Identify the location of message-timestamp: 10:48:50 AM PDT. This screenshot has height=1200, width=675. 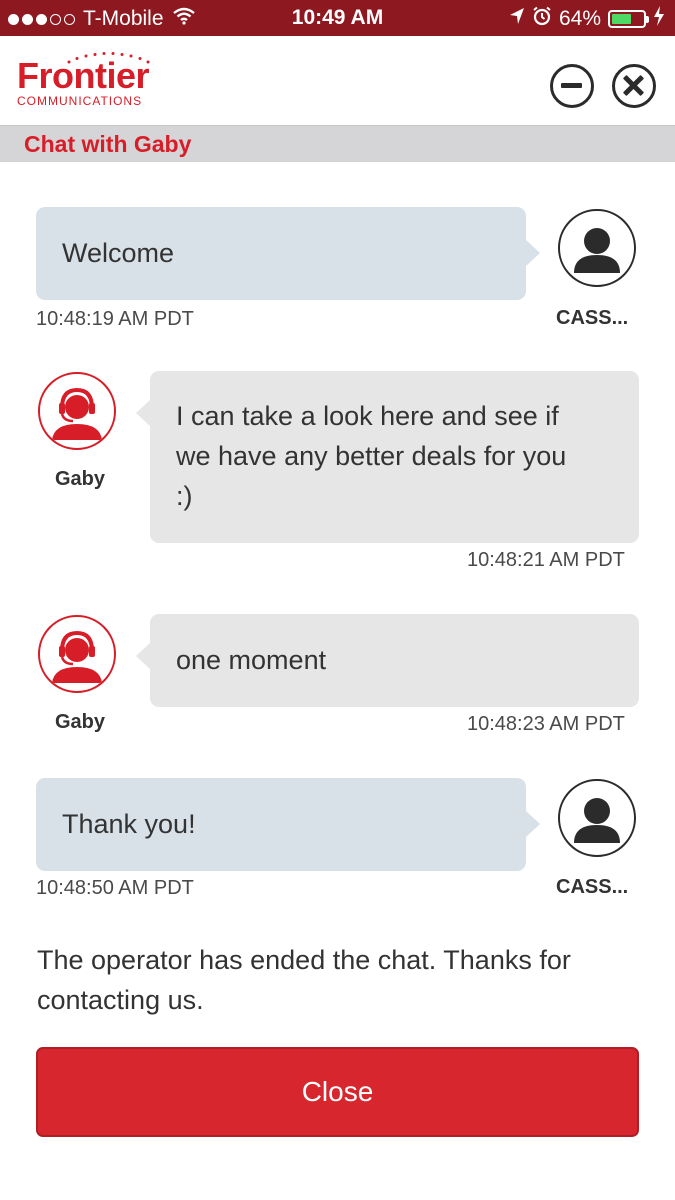
(115, 888).